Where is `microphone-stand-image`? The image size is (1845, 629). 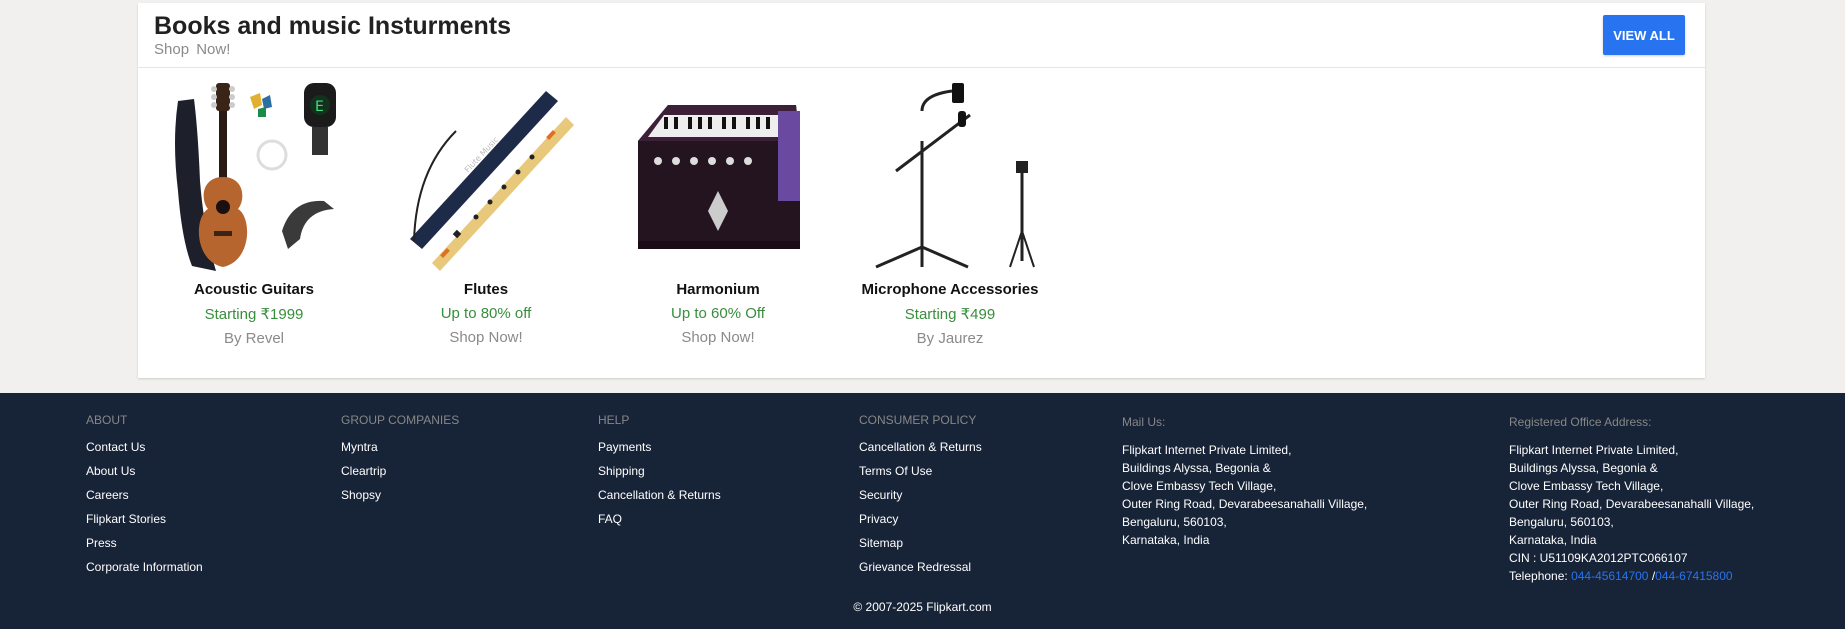
microphone-stand-image is located at coordinates (950, 176).